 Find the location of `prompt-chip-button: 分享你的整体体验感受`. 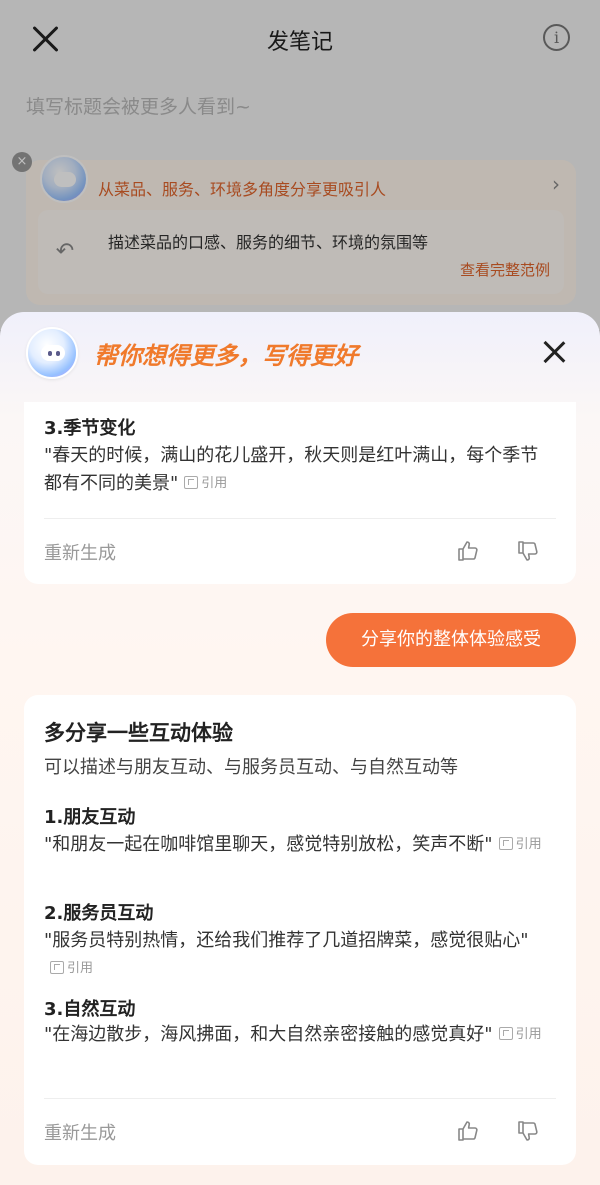

prompt-chip-button: 分享你的整体体验感受 is located at coordinates (451, 640).